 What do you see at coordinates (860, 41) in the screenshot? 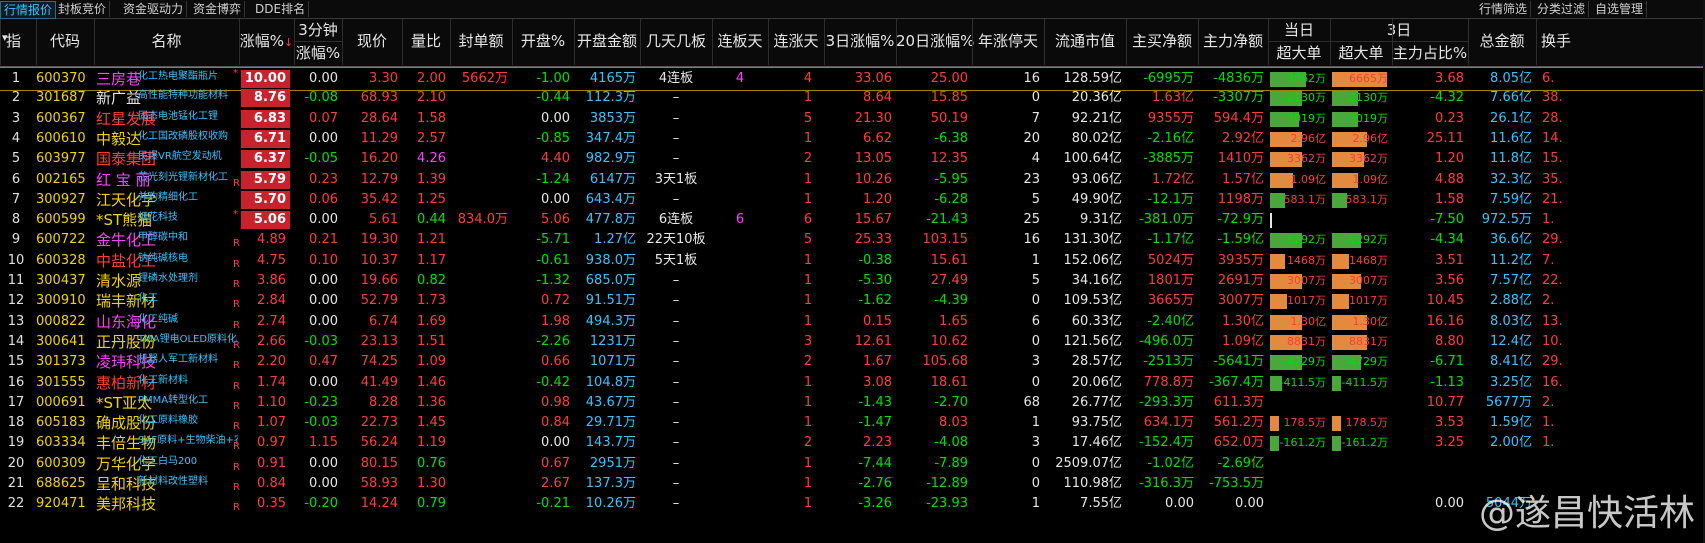
I see `header-p3: 3日涨幅%` at bounding box center [860, 41].